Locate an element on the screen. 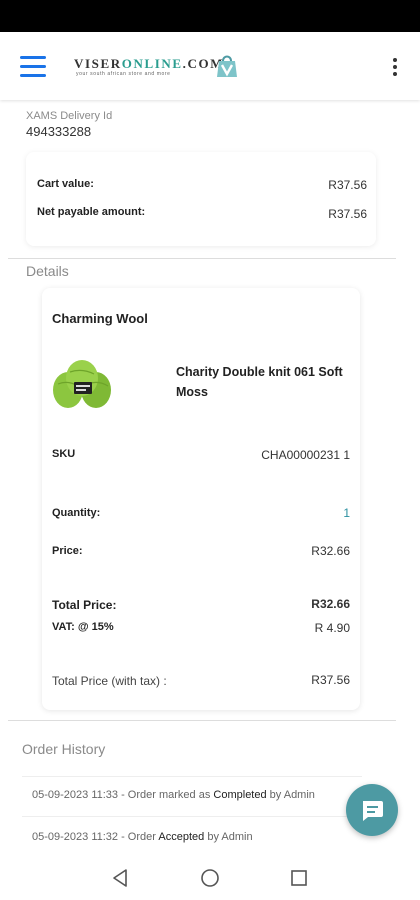 The image size is (420, 900). home-circle-icon is located at coordinates (210, 878).